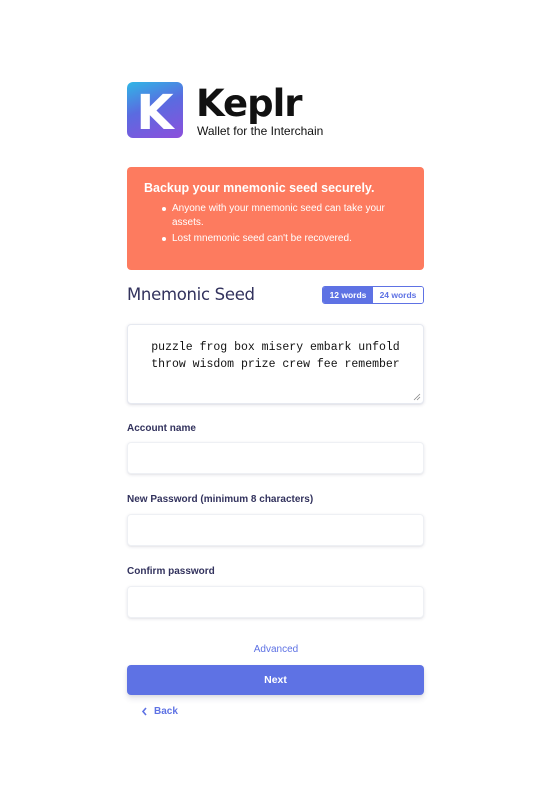 The image size is (552, 799). I want to click on advanced-link: Advanced, so click(276, 650).